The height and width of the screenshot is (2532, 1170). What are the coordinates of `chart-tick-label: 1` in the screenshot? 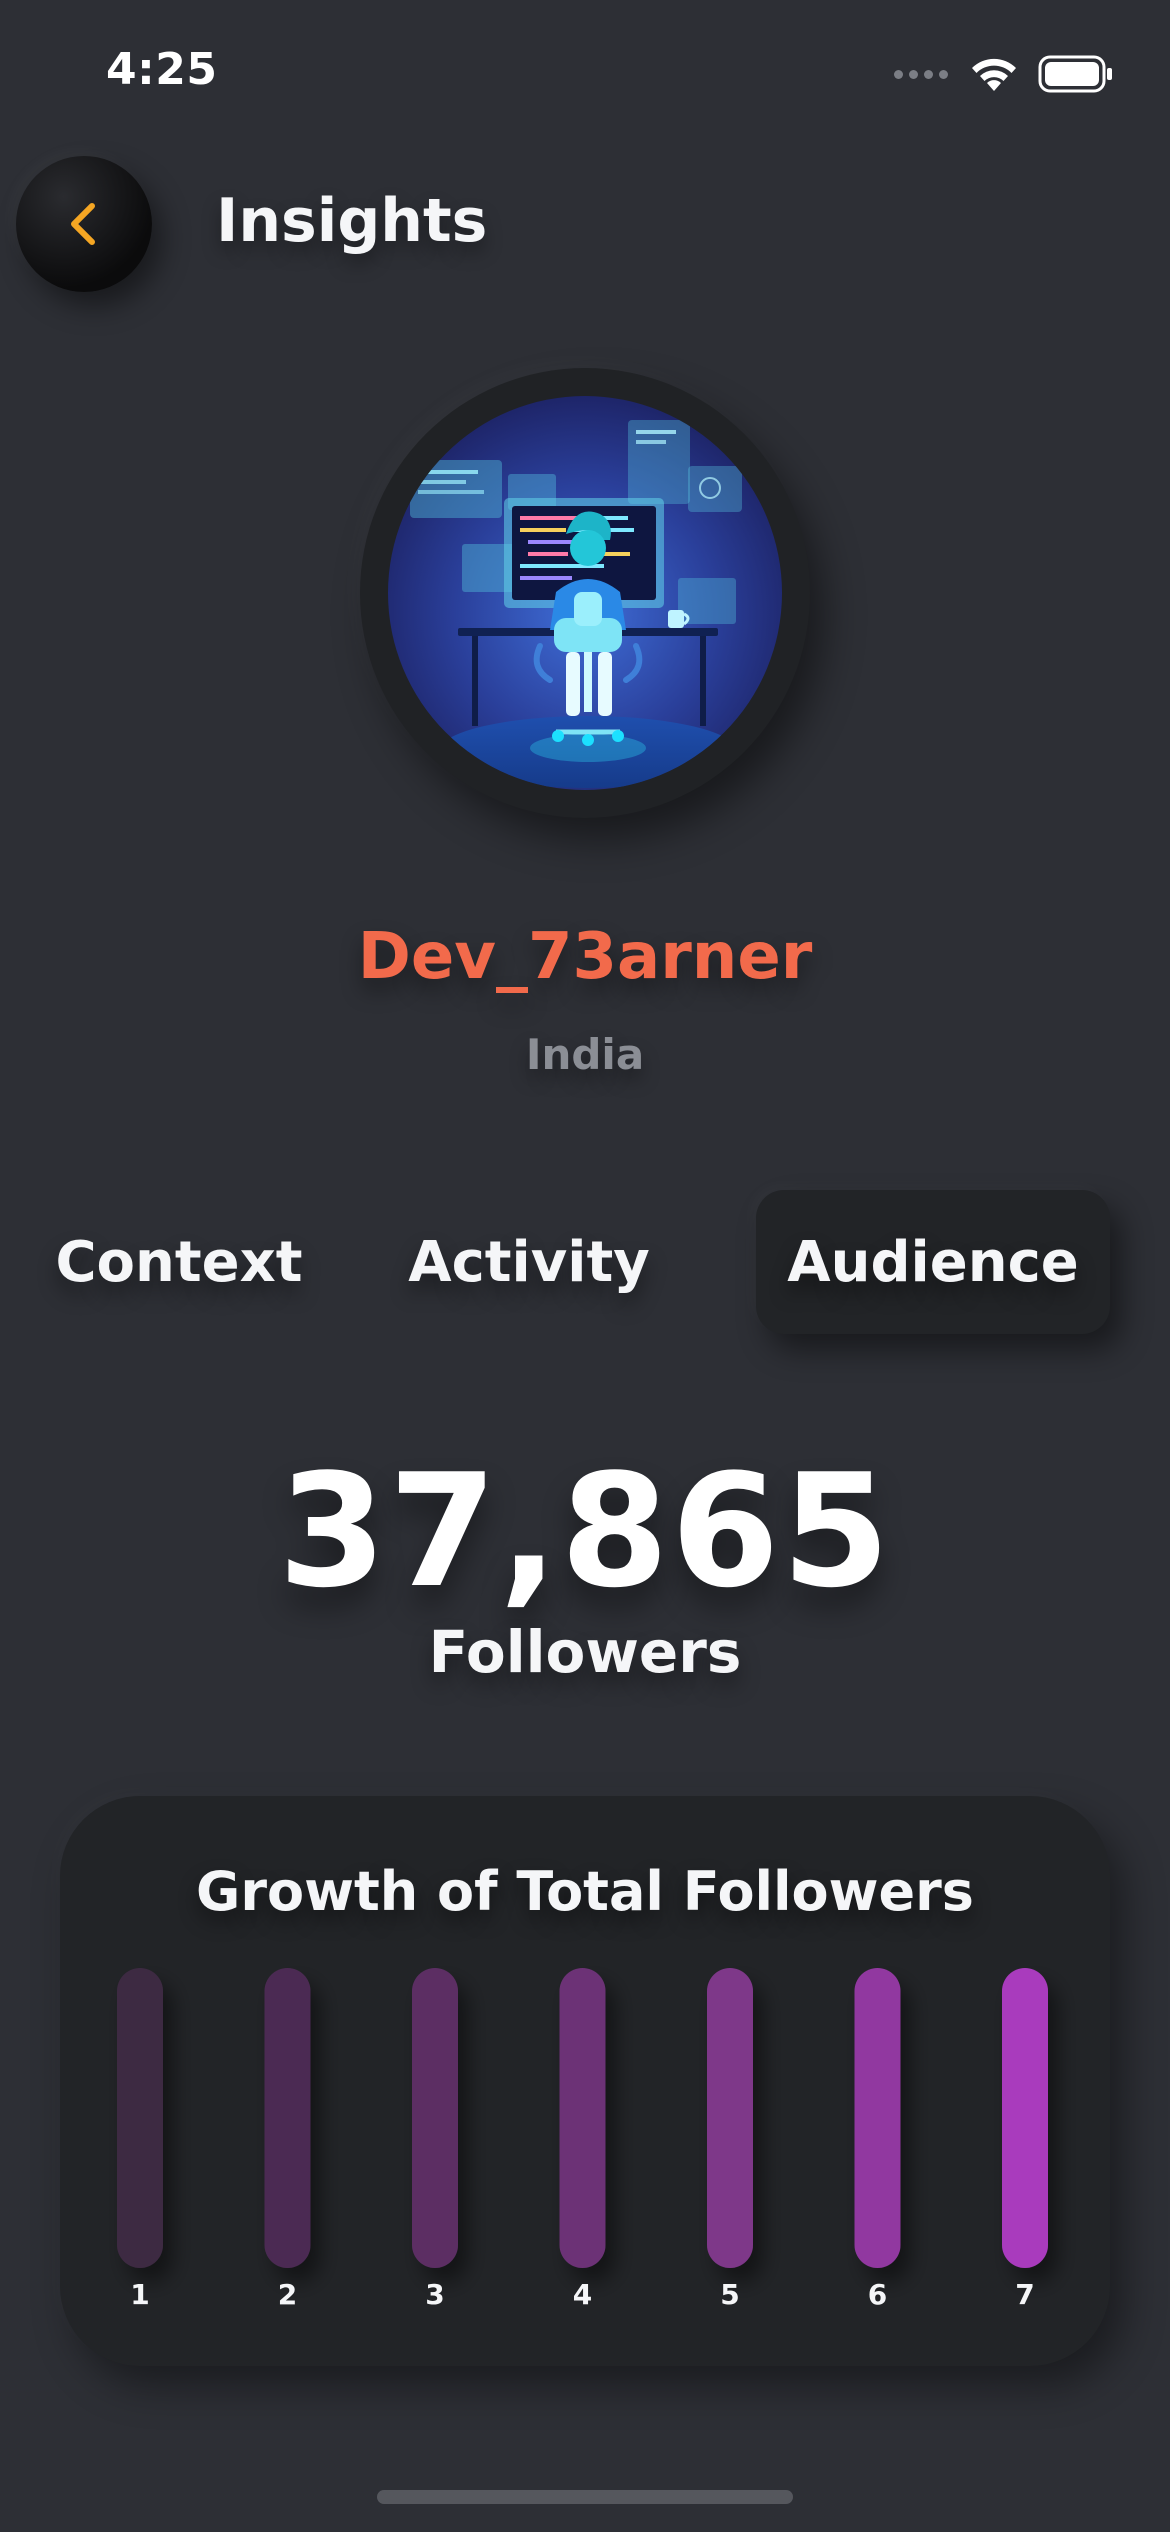 It's located at (139, 2294).